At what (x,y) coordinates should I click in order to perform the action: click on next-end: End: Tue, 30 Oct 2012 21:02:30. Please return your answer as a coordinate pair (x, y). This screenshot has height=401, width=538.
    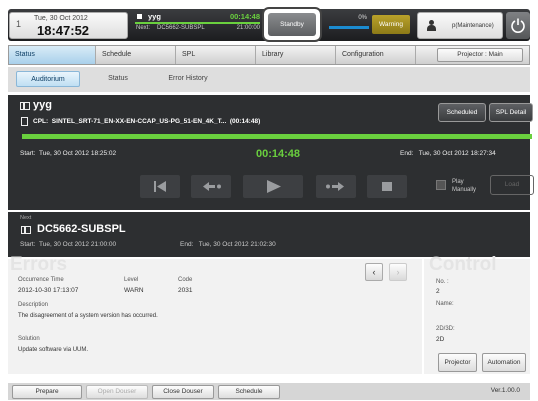
    Looking at the image, I should click on (228, 244).